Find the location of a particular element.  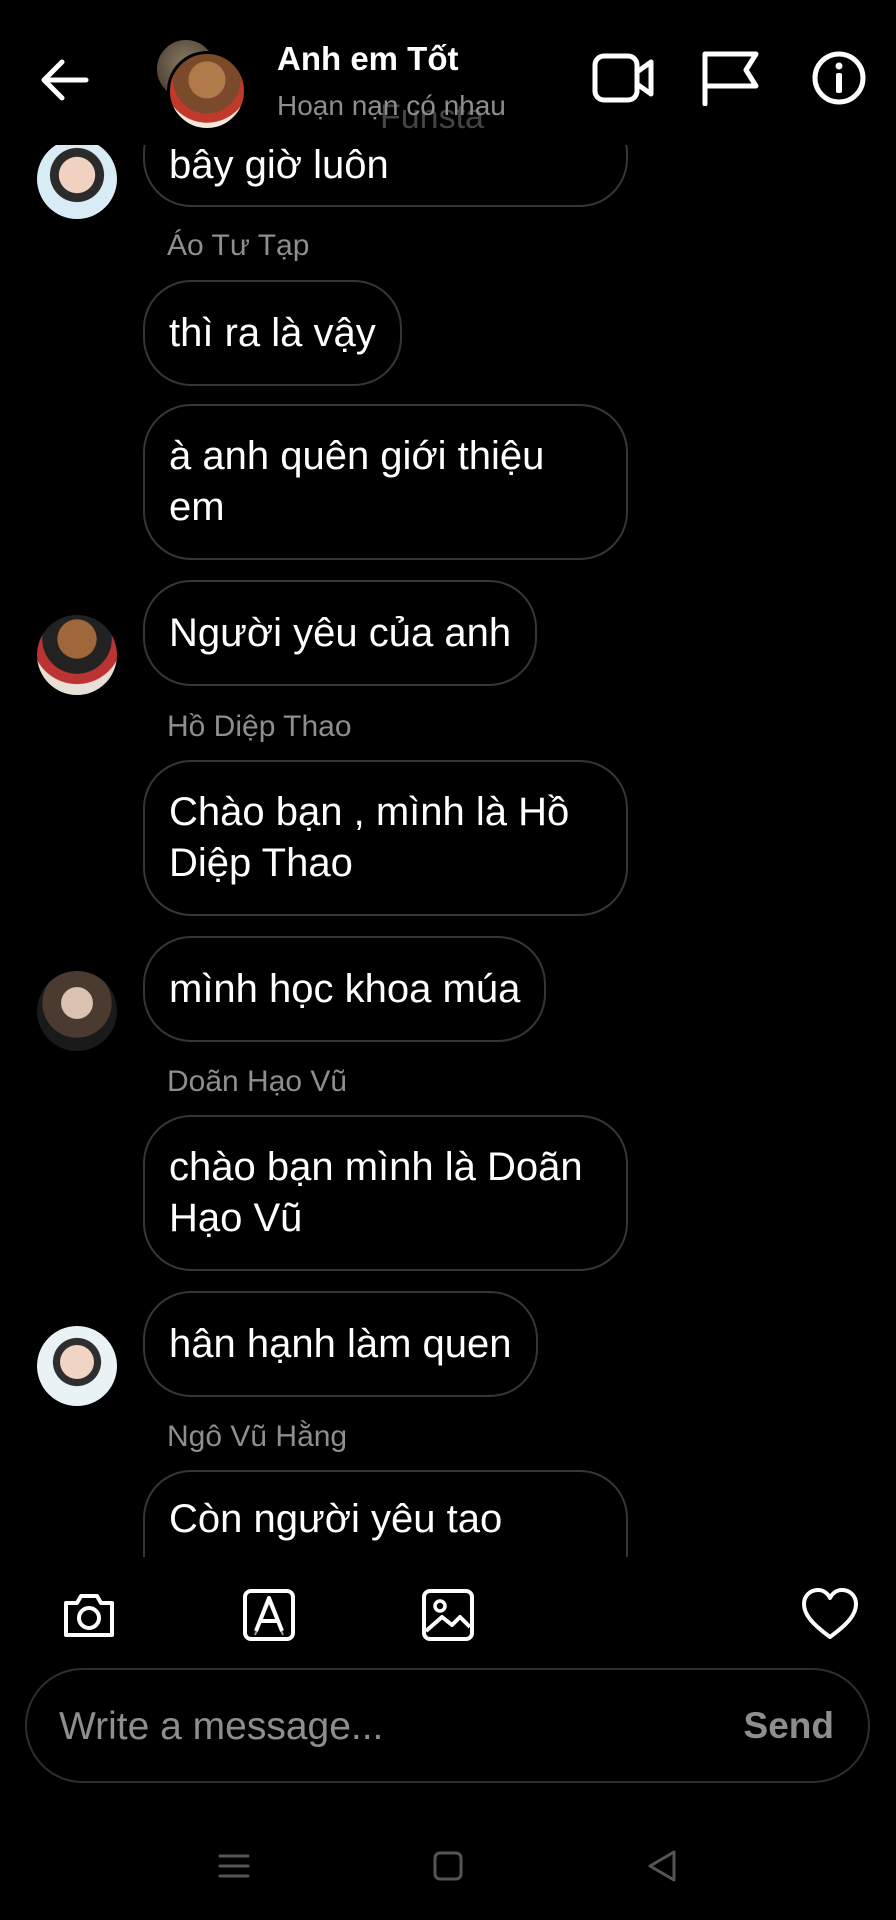

message-bubble: Người yêu của anh is located at coordinates (340, 633).